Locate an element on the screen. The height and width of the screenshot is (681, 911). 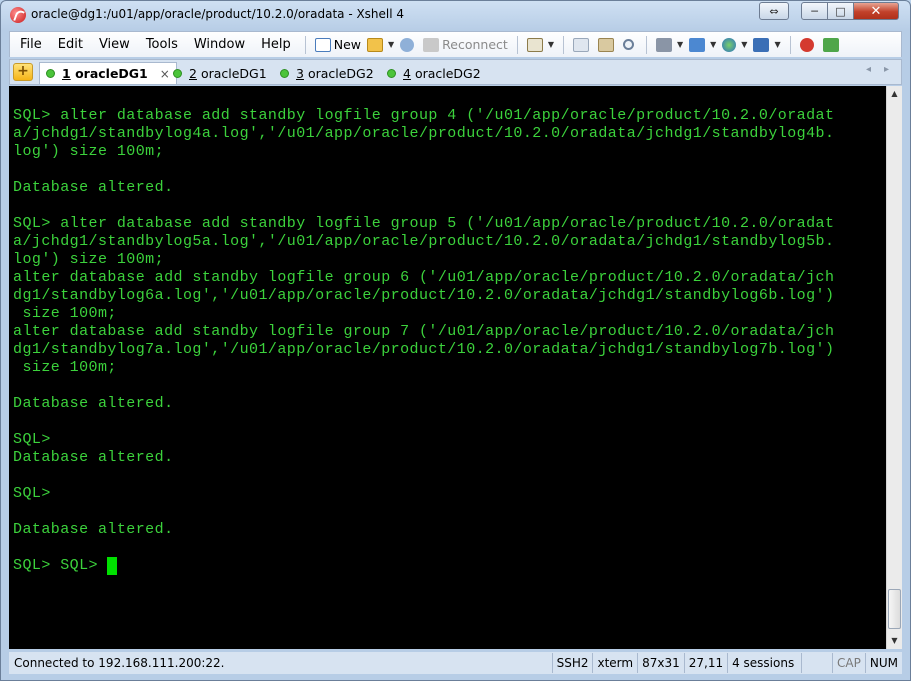
tab-session-1: 1 oracleDG1 × is located at coordinates (108, 73).